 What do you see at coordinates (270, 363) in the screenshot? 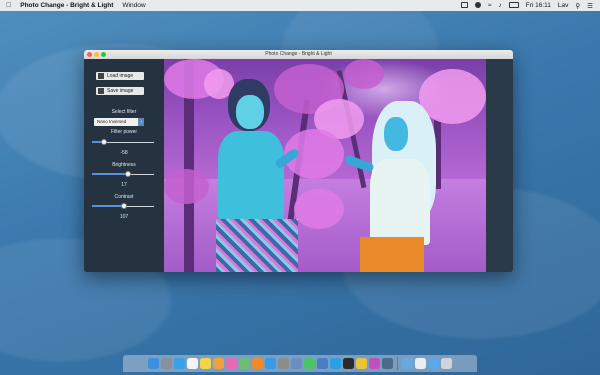
I see `appstore-icon` at bounding box center [270, 363].